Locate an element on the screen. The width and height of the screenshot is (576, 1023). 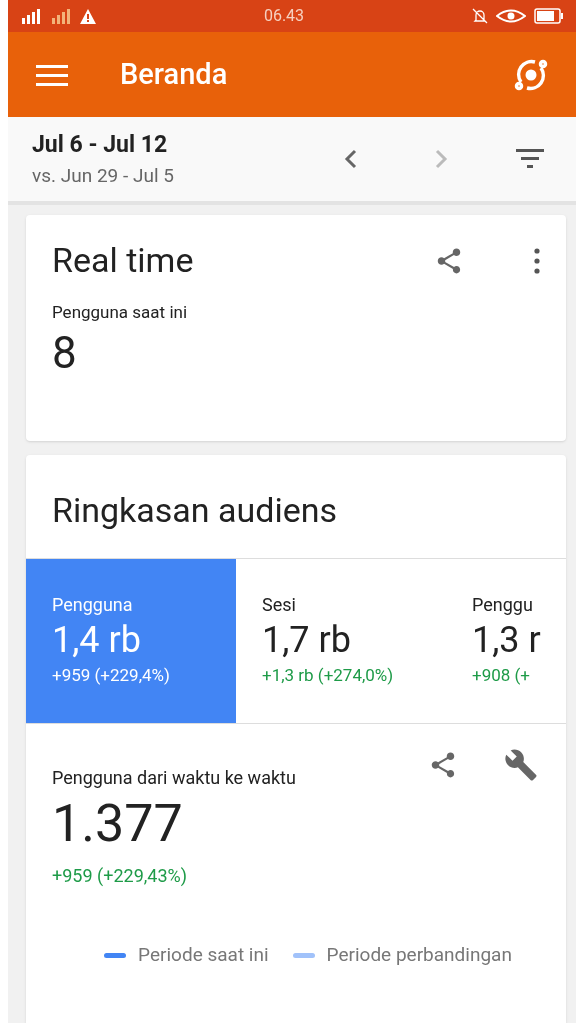
metric-value: 8 is located at coordinates (65, 353).